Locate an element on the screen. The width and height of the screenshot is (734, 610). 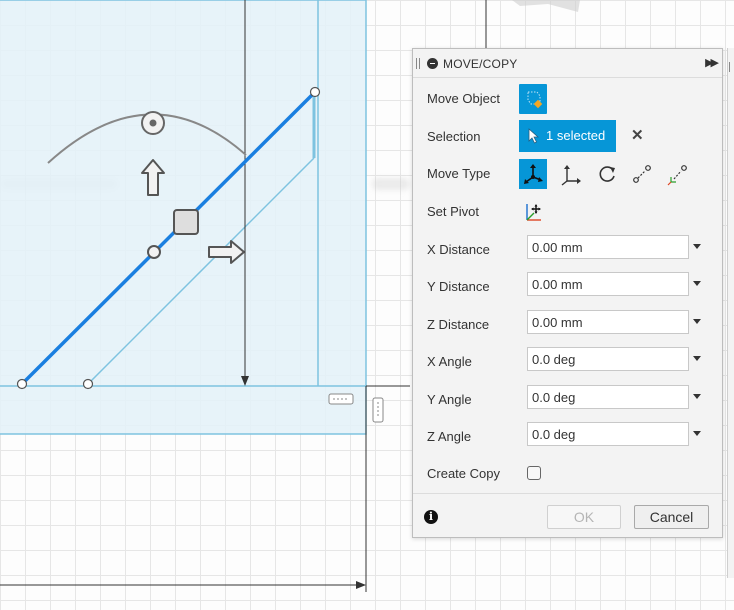
point-to-position-icon is located at coordinates (678, 174).